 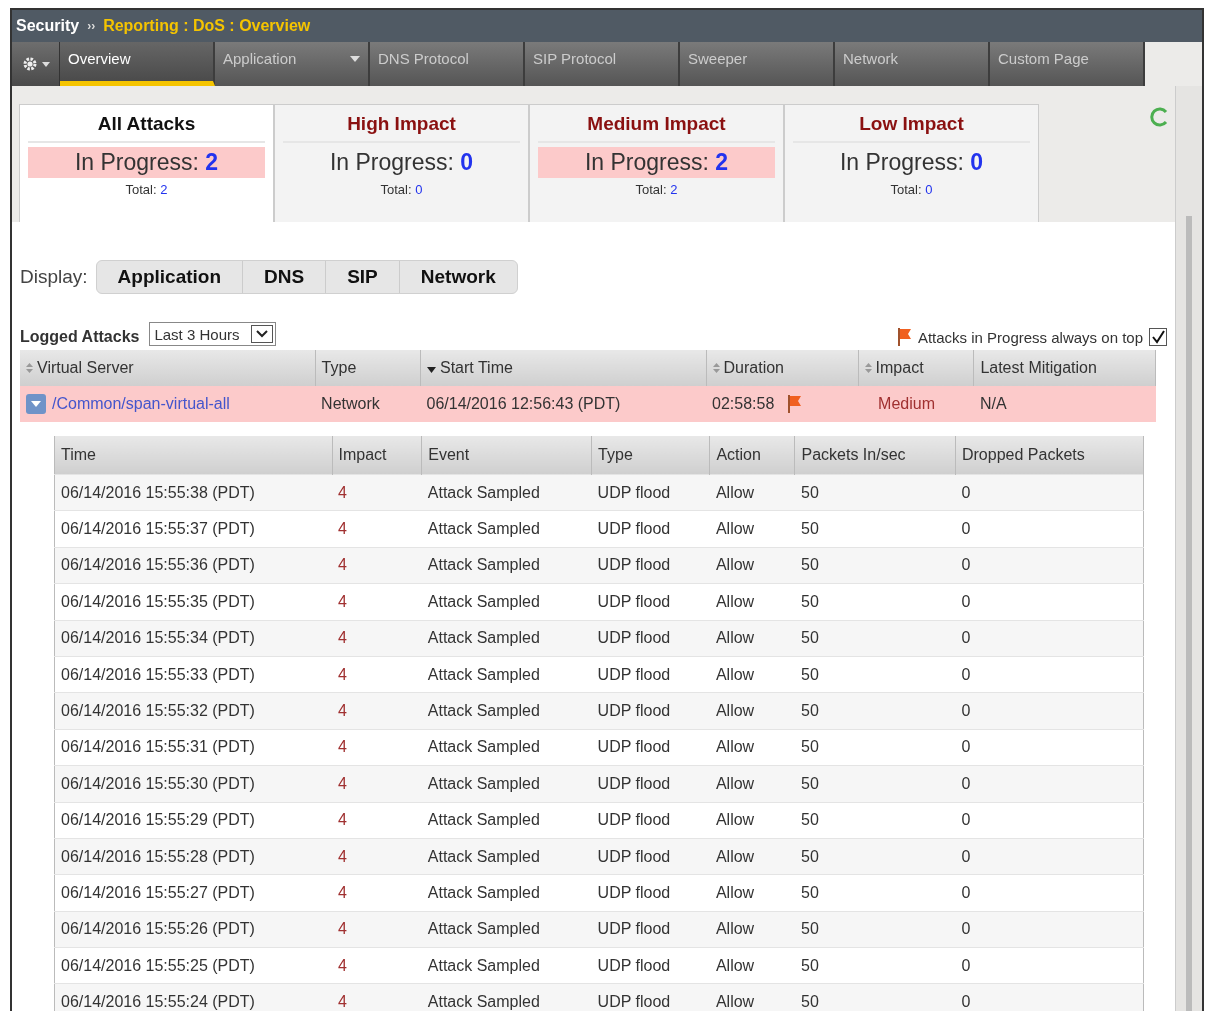 I want to click on column-header: Duration, so click(x=782, y=368).